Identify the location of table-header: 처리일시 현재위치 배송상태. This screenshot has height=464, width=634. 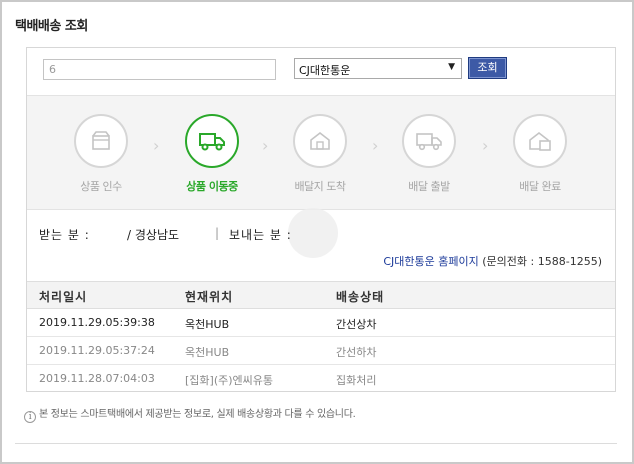
(321, 295).